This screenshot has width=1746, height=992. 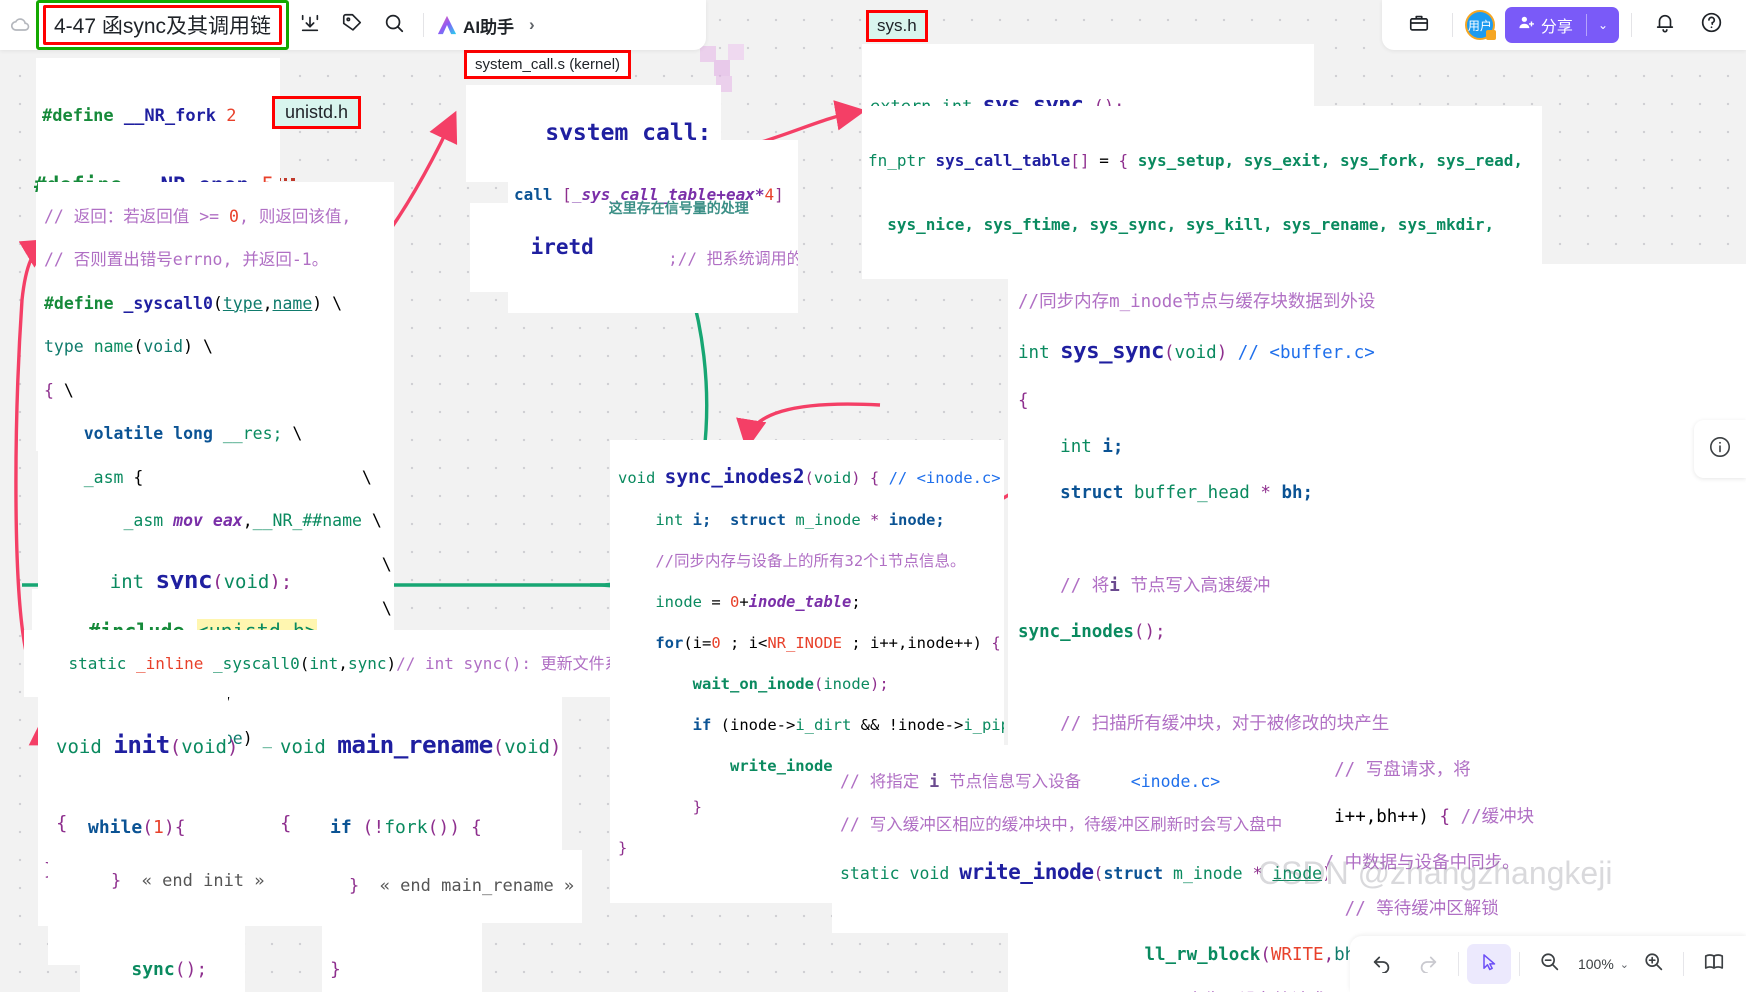 I want to click on info-panel, so click(x=1720, y=449).